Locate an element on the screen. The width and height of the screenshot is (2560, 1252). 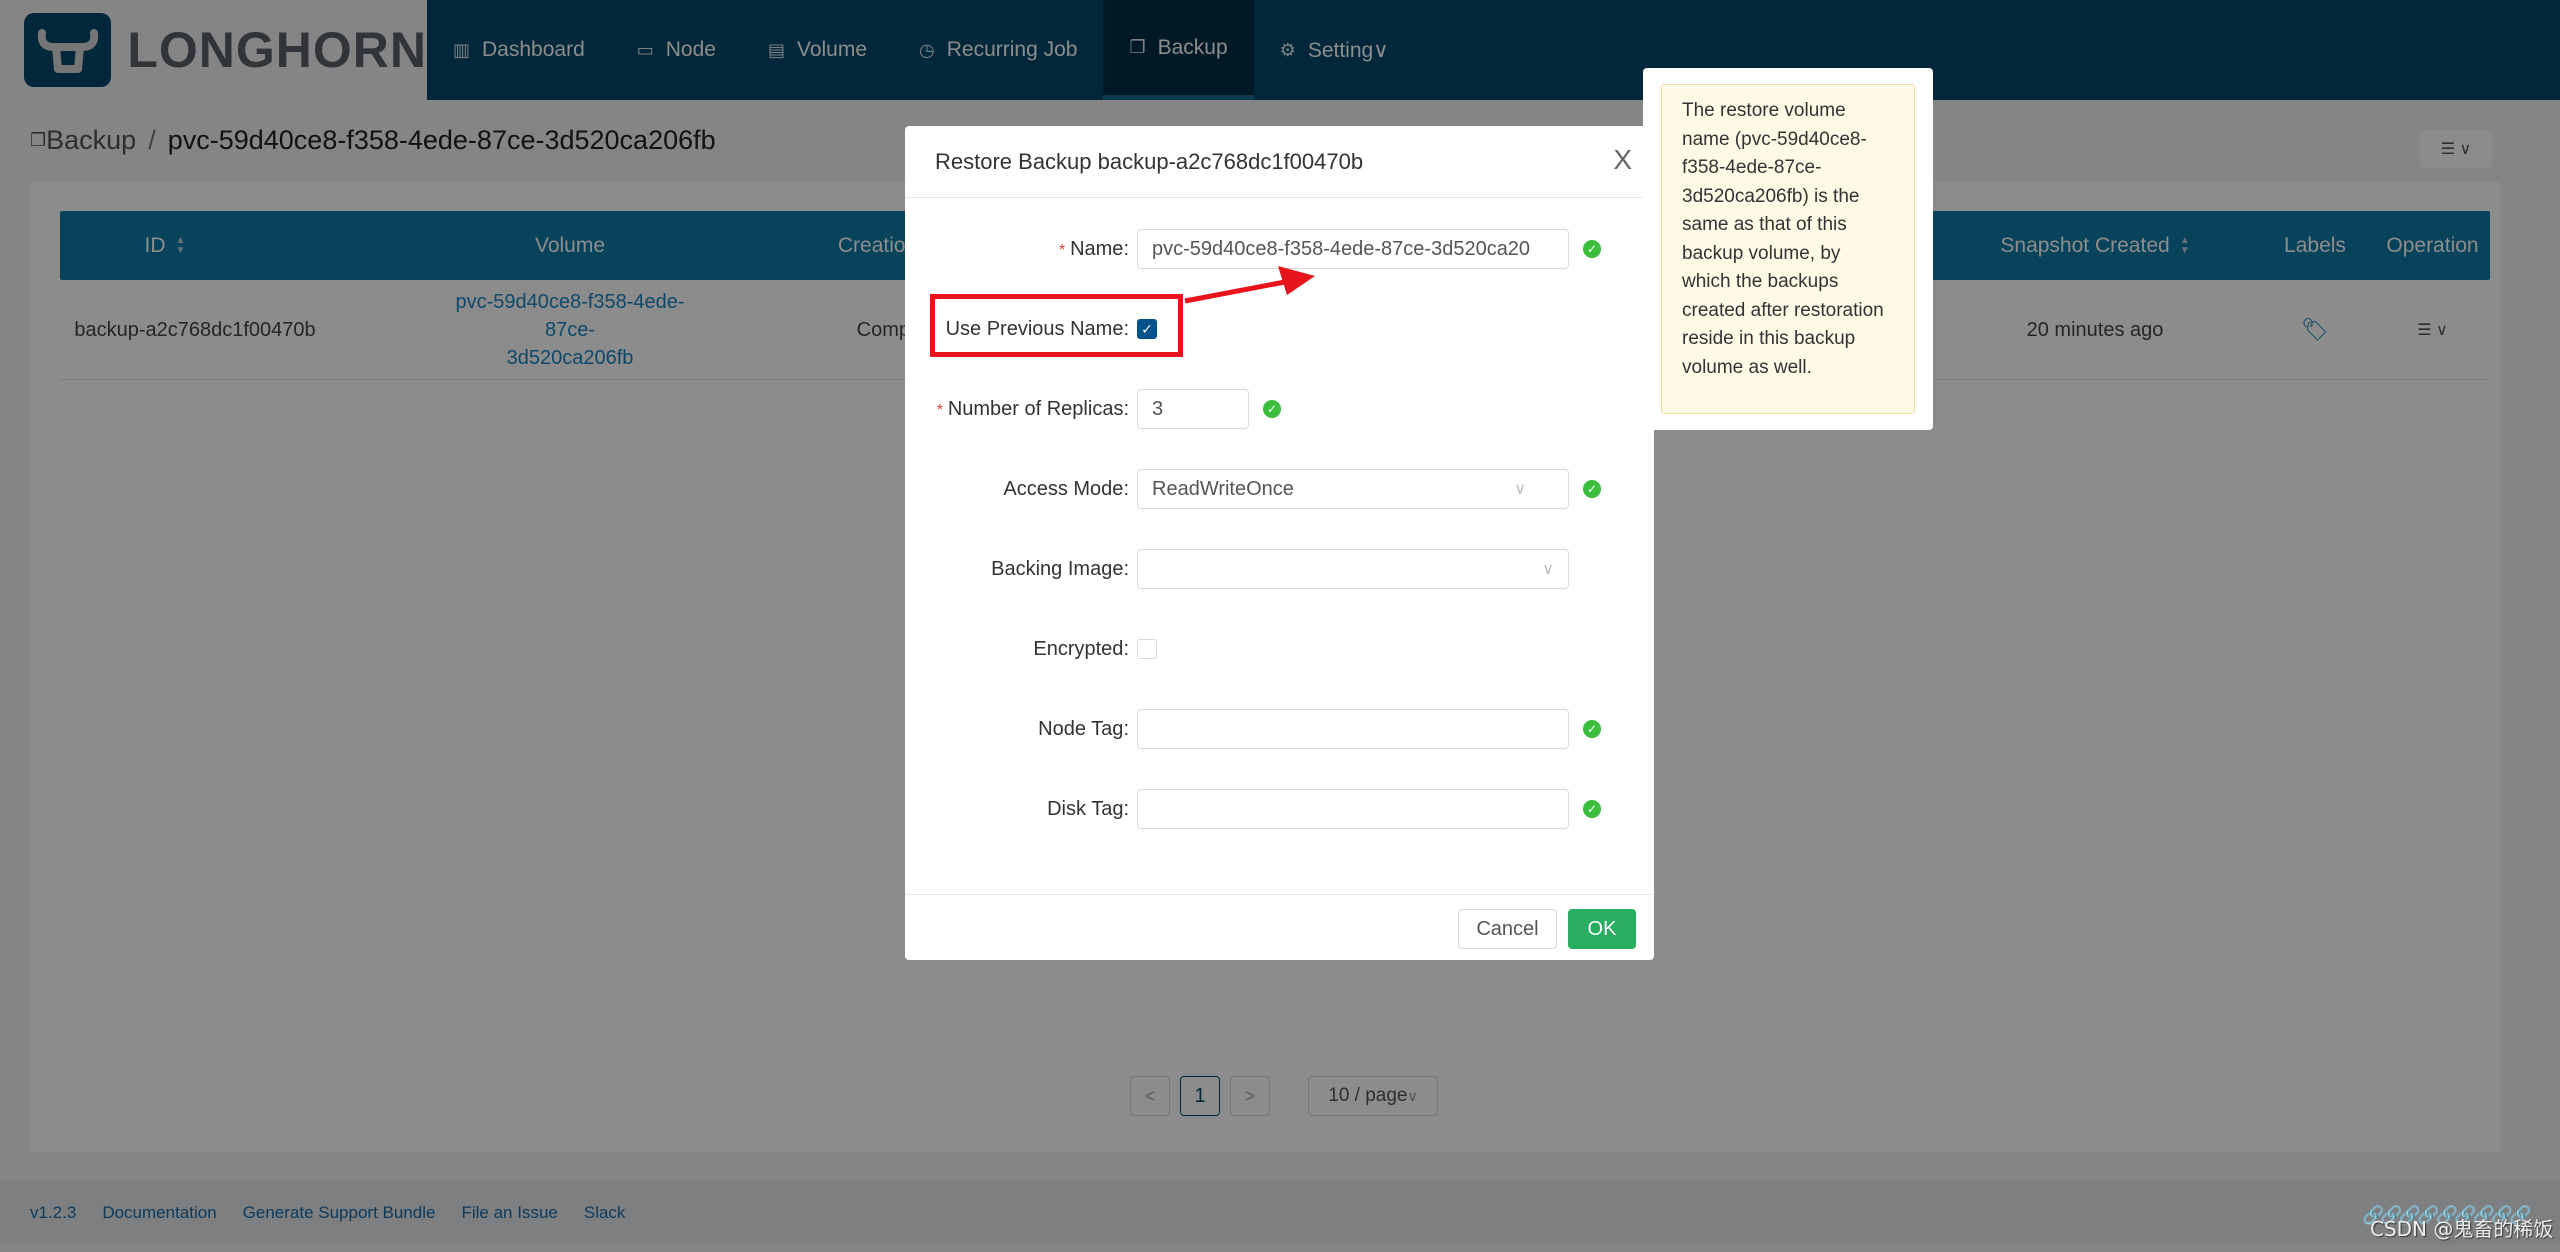
encrypted-label: Encrypted: is located at coordinates (1081, 648).